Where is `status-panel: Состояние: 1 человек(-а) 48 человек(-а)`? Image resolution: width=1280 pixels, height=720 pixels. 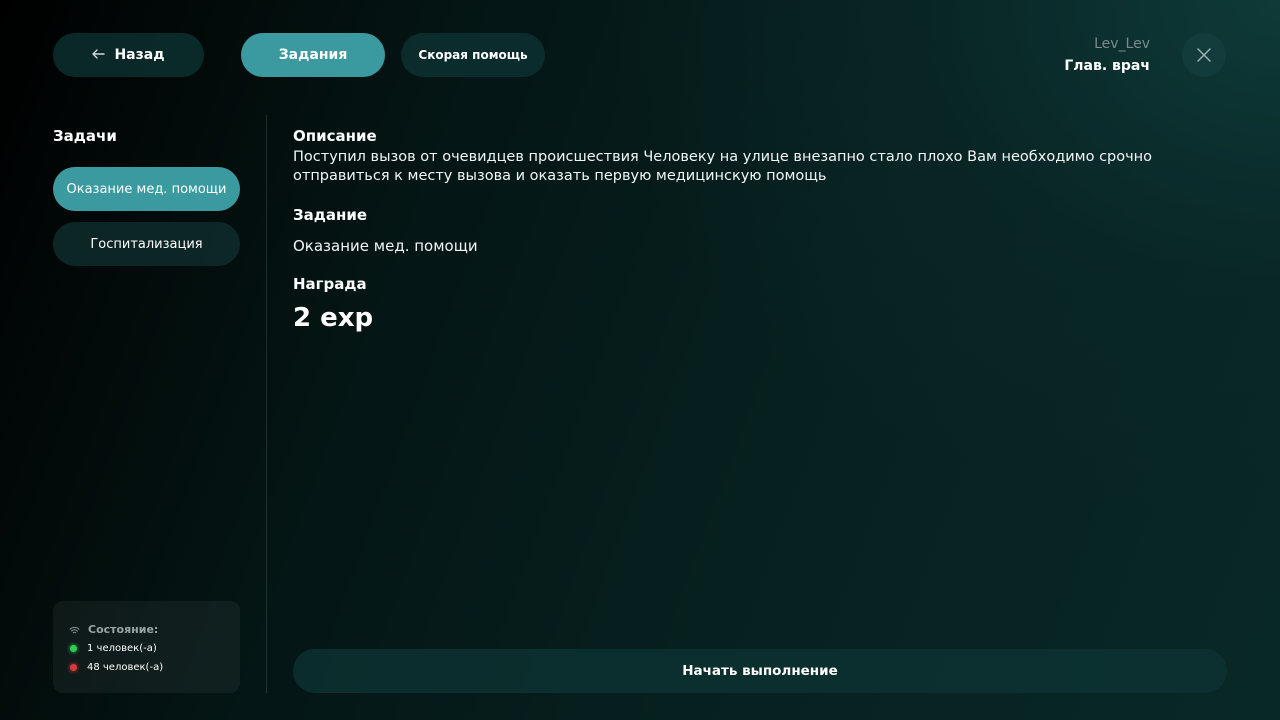
status-panel: Состояние: 1 человек(-а) 48 человек(-а) is located at coordinates (146, 647).